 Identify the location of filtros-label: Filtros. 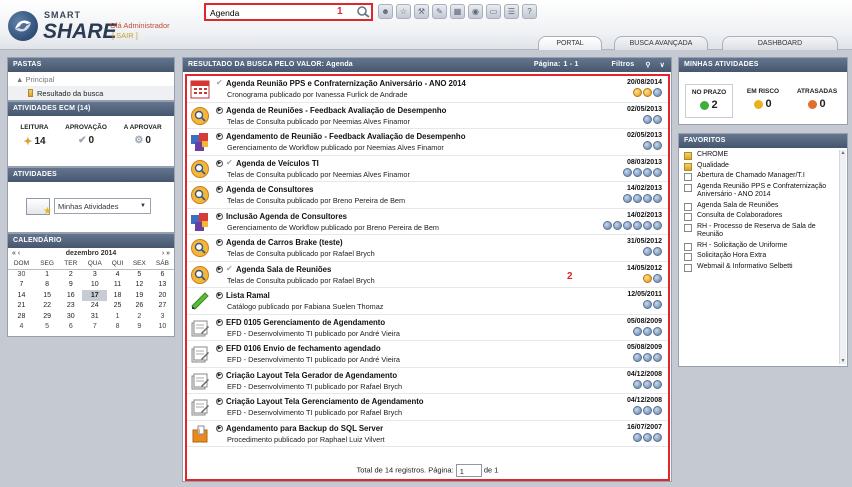
(623, 66).